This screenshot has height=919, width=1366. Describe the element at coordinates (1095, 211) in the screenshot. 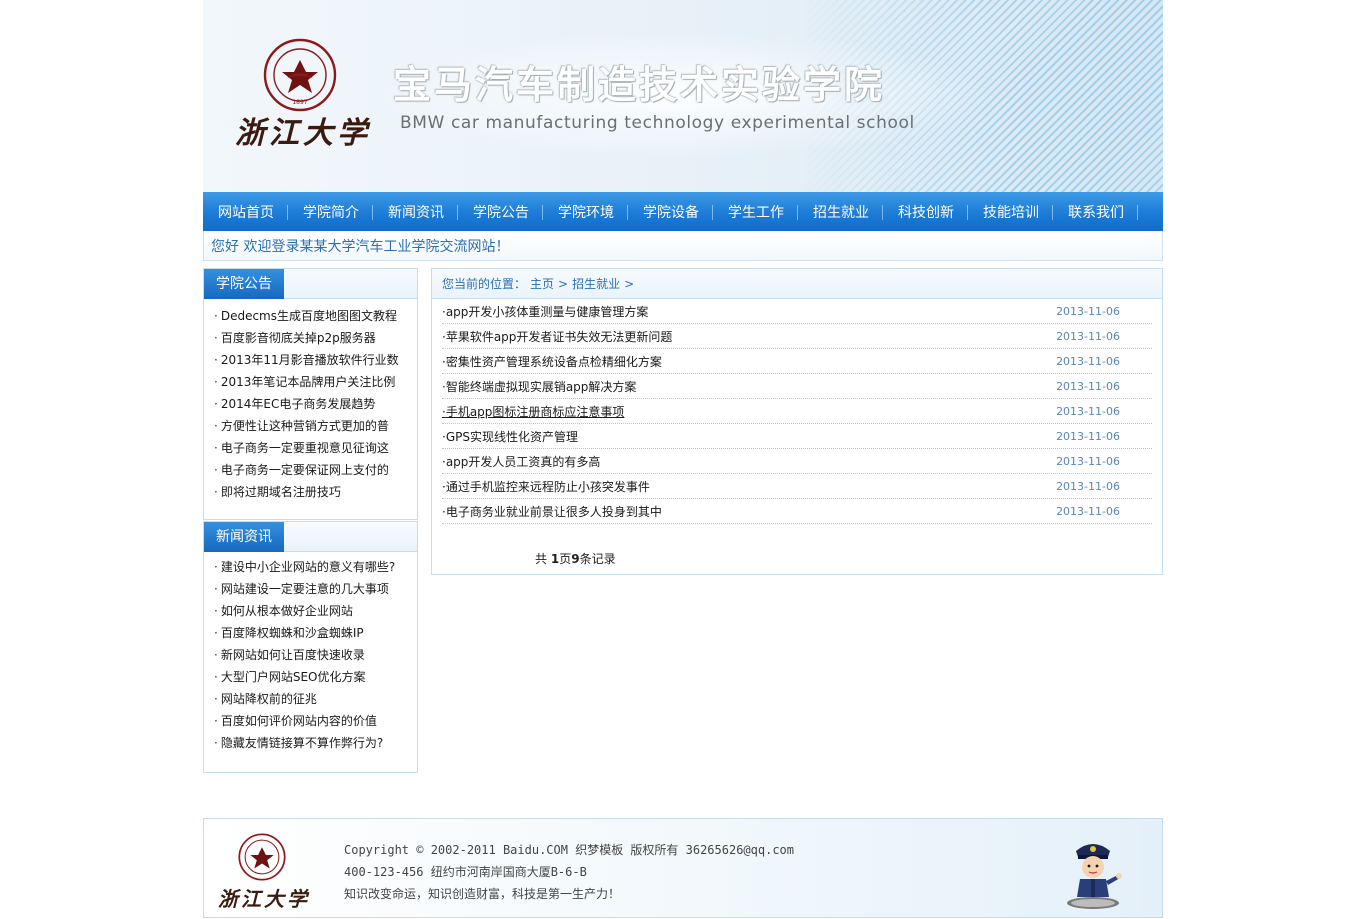

I see `nav-item-contact: 联系我们` at that location.